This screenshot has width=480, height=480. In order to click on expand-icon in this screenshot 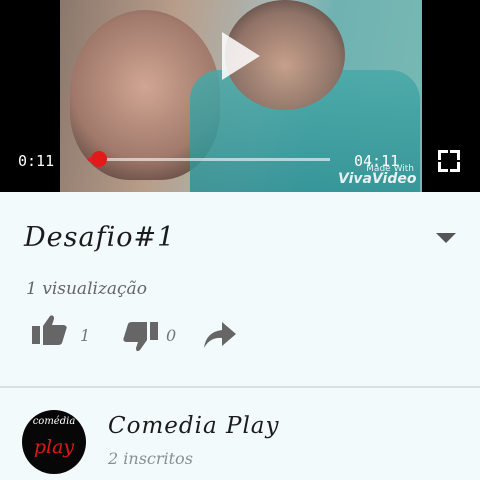, I will do `click(446, 238)`.